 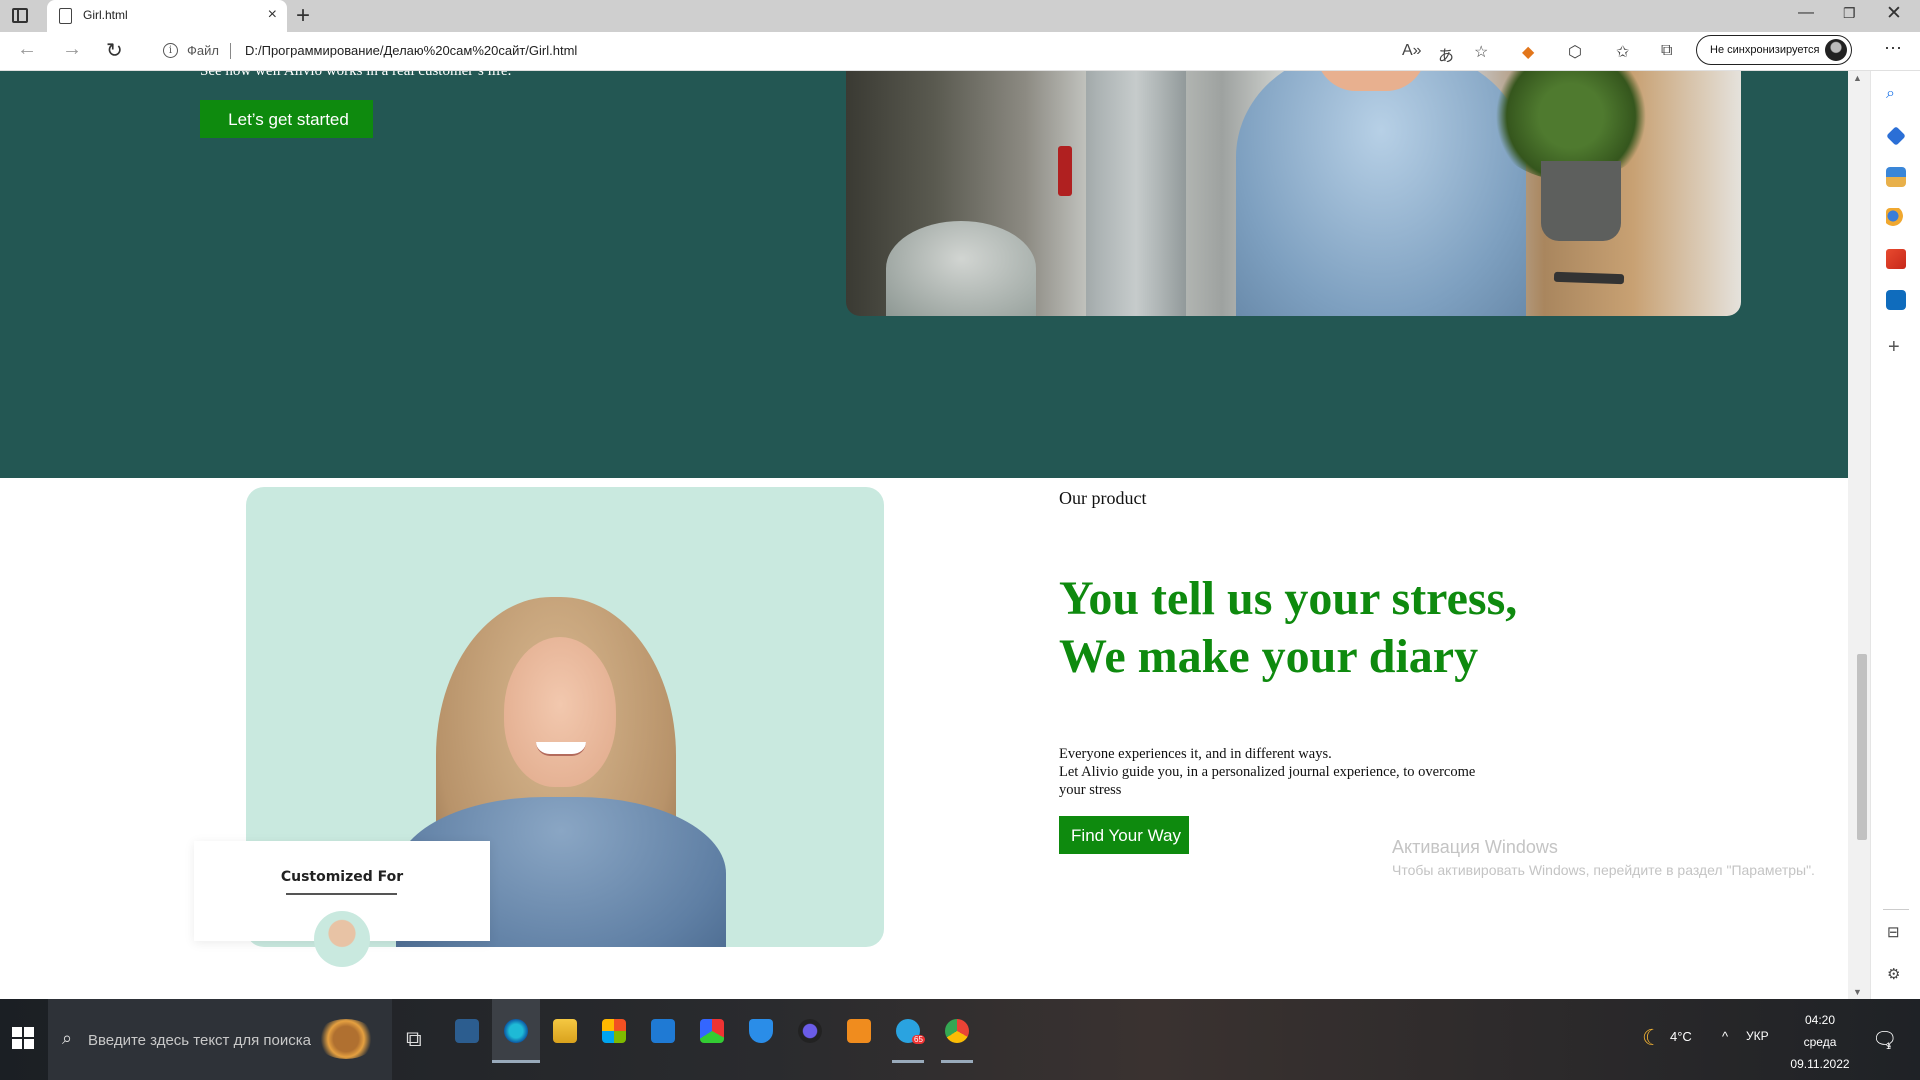 I want to click on tab-close-icon: ×, so click(x=272, y=15).